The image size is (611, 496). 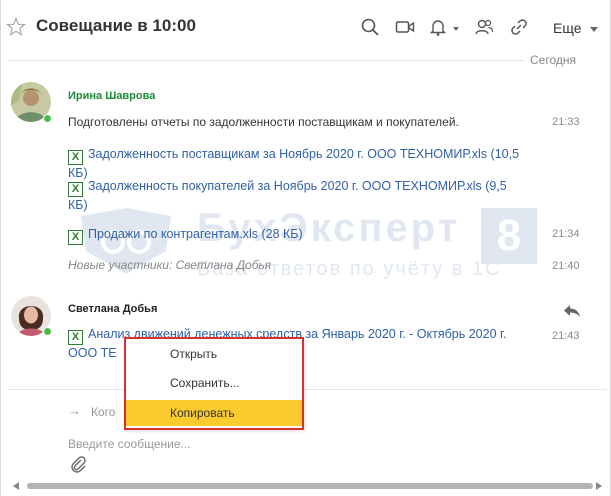 I want to click on message-time: 21:43, so click(x=566, y=336).